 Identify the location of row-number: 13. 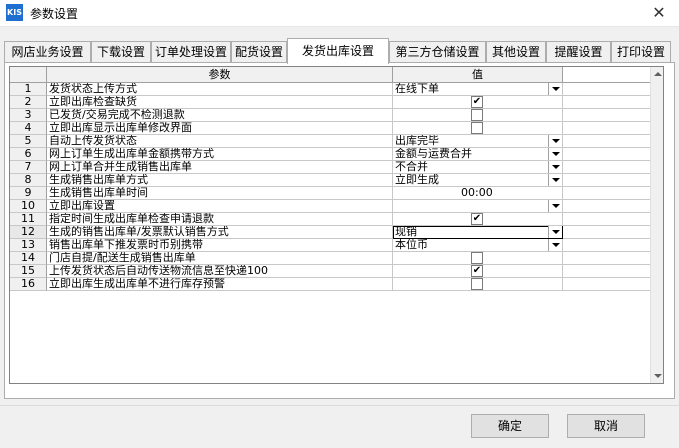
(28, 245).